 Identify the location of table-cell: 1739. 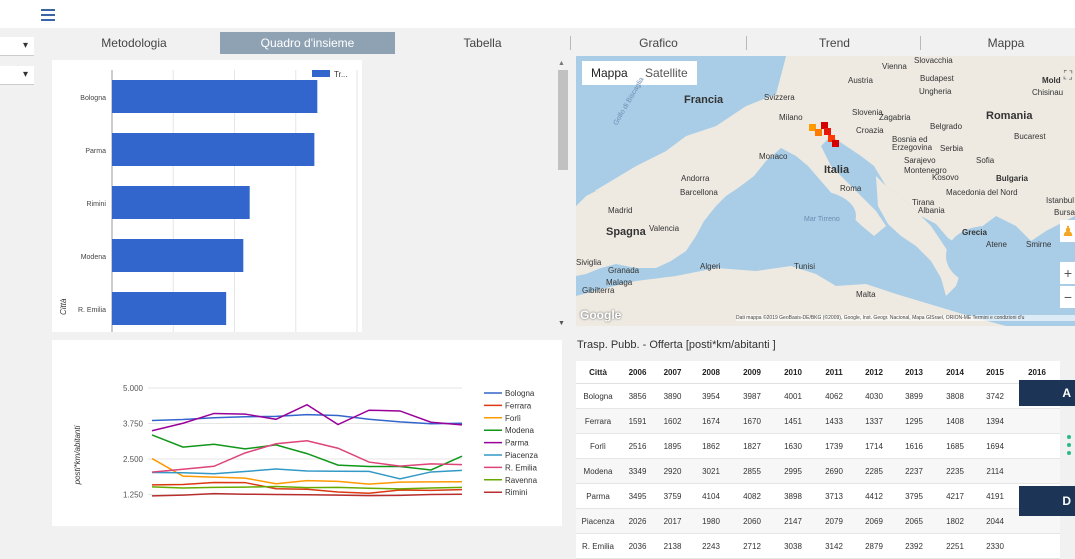
(834, 446).